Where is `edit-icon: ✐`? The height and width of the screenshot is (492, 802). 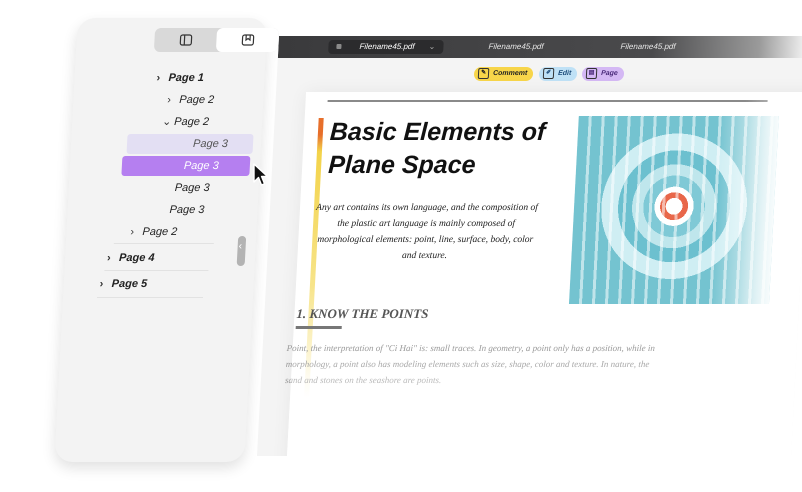 edit-icon: ✐ is located at coordinates (548, 73).